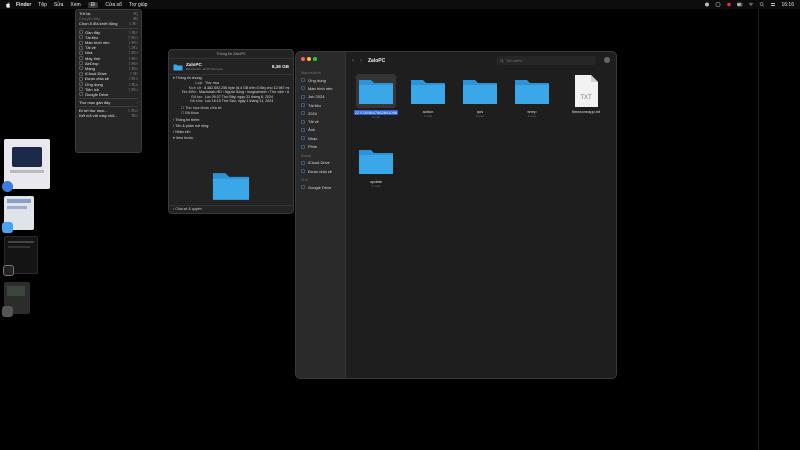  What do you see at coordinates (75, 5) in the screenshot?
I see `menu-view: Xem` at bounding box center [75, 5].